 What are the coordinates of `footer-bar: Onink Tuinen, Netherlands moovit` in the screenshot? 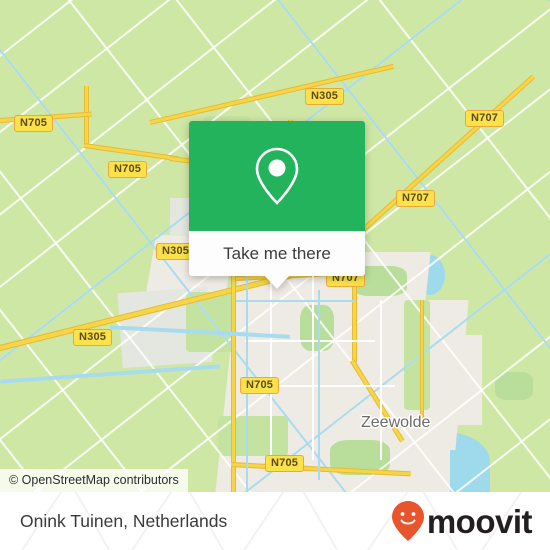 It's located at (275, 521).